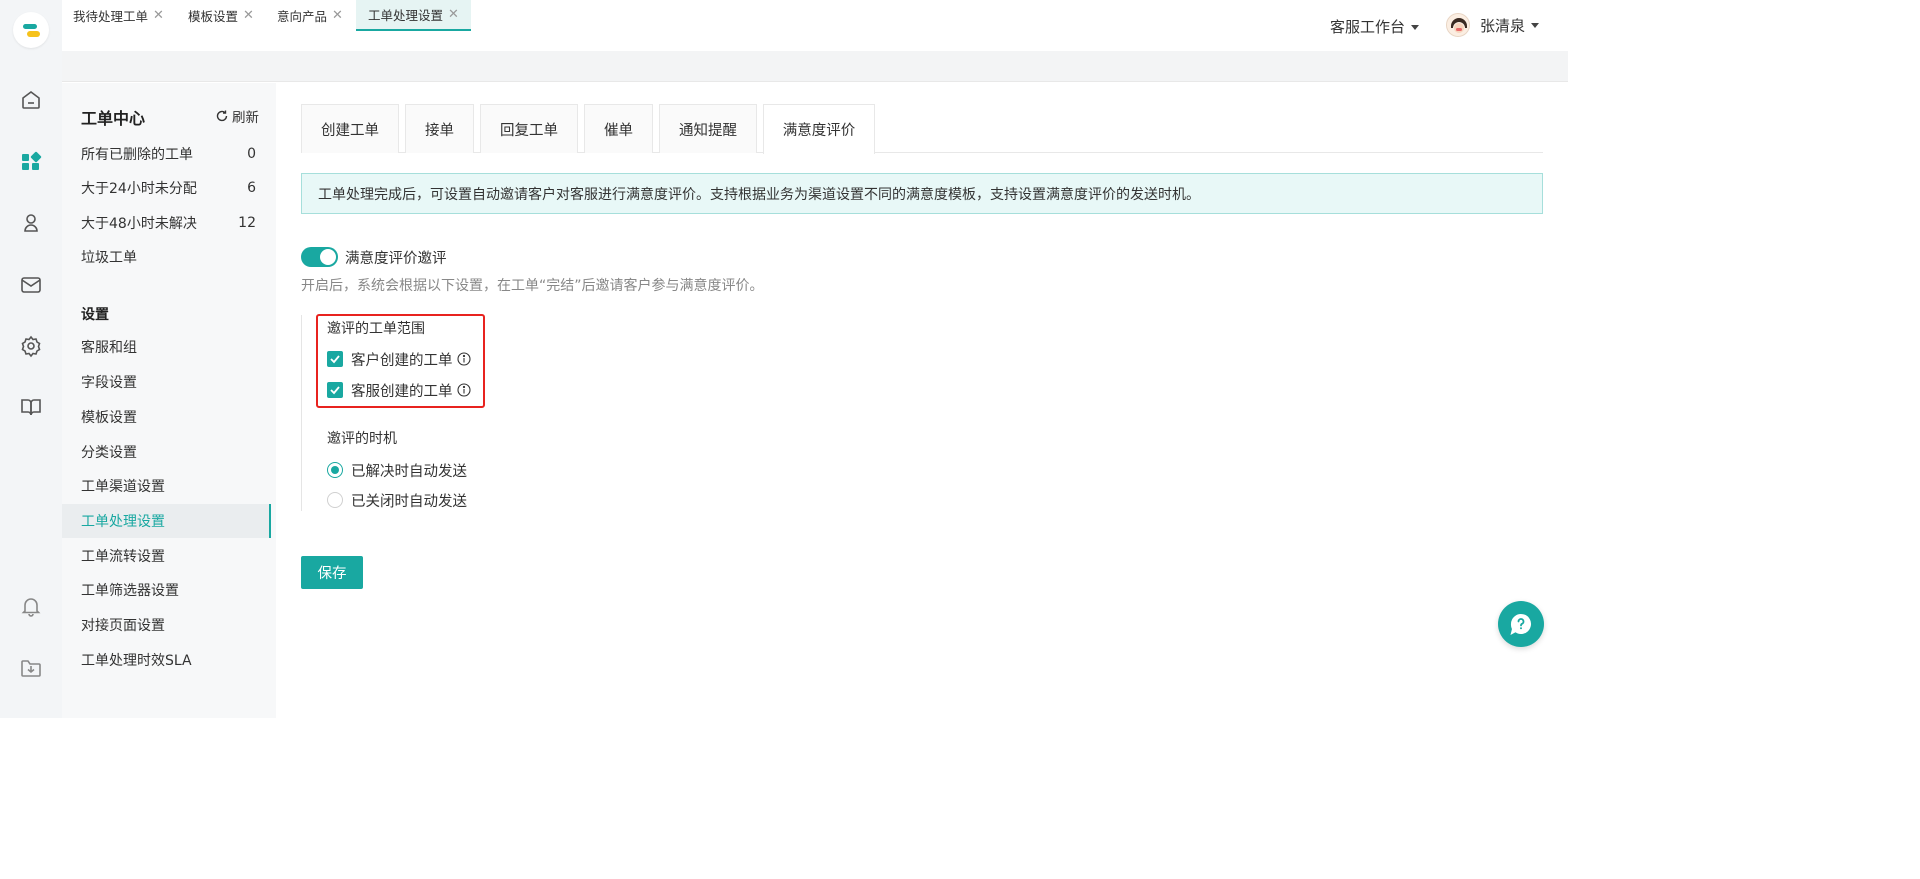 The height and width of the screenshot is (879, 1920). I want to click on checkbox-label: 客服创建的工单, so click(402, 391).